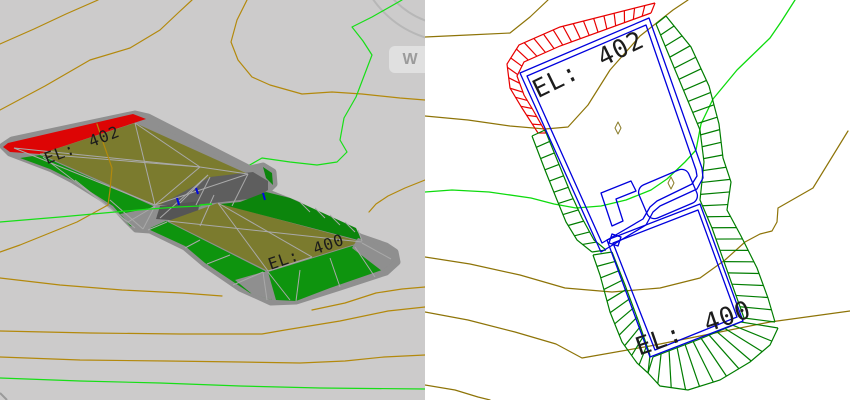 This screenshot has height=400, width=850. Describe the element at coordinates (618, 203) in the screenshot. I see `pad-step-tab-outline` at that location.